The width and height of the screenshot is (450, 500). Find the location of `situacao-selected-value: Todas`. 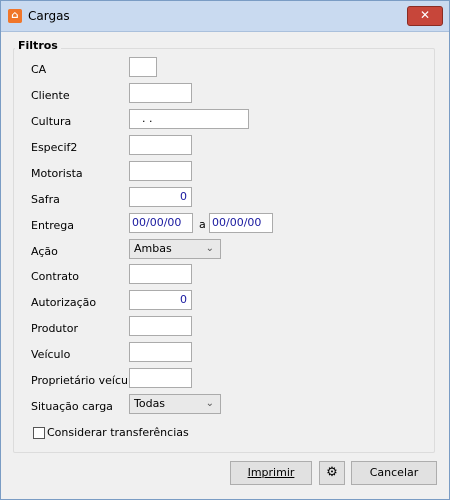

situacao-selected-value: Todas is located at coordinates (150, 403).